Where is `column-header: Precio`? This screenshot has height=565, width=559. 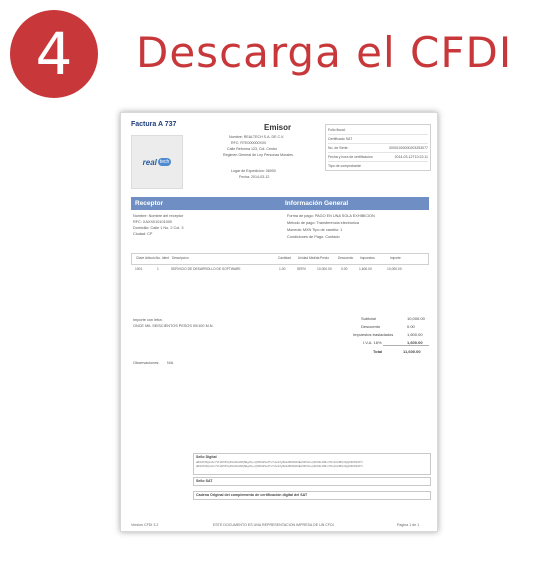
column-header: Precio is located at coordinates (325, 258).